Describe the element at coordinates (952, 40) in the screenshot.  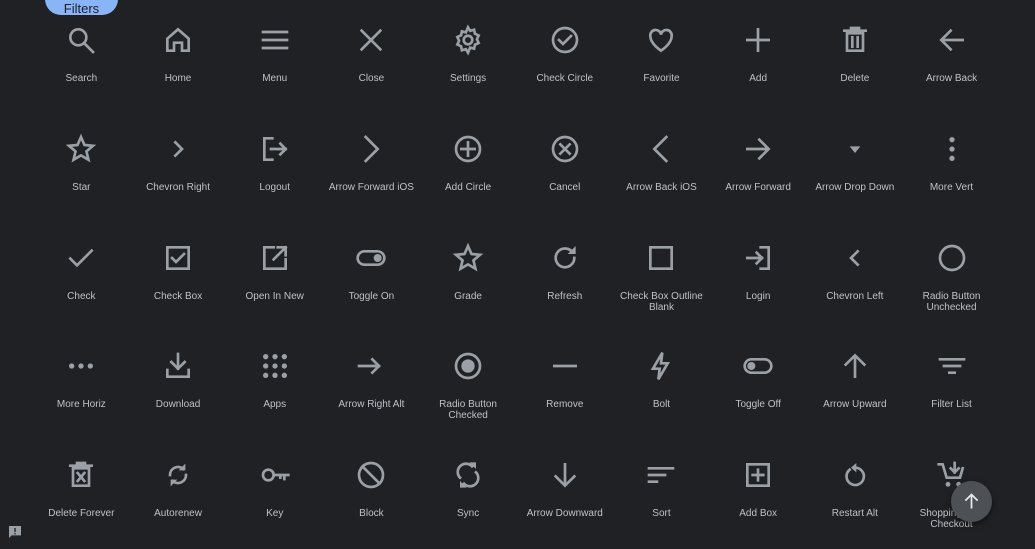
I see `arrow-back-icon` at that location.